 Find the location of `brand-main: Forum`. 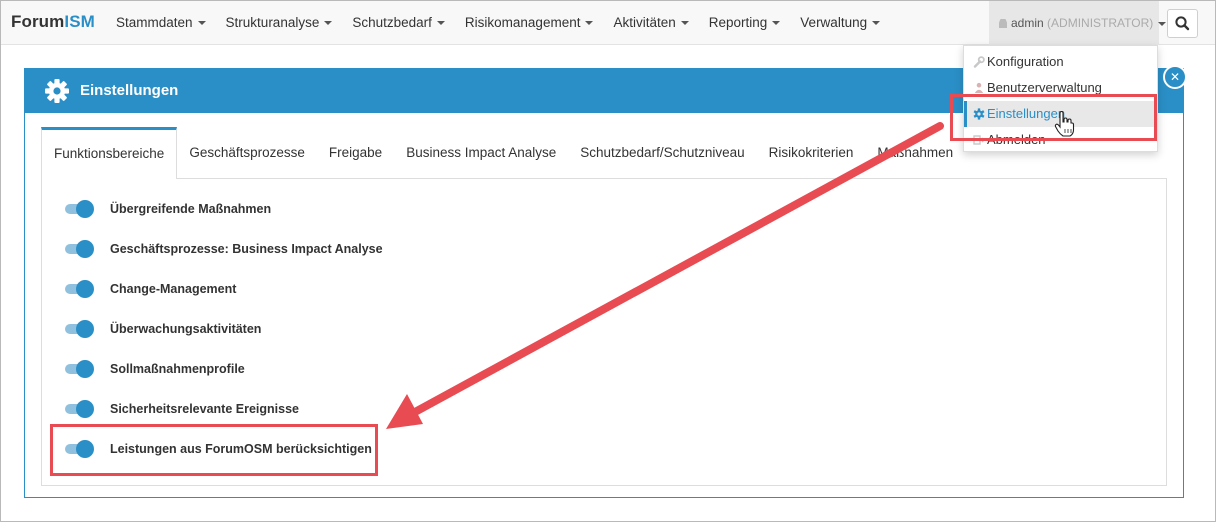

brand-main: Forum is located at coordinates (38, 21).